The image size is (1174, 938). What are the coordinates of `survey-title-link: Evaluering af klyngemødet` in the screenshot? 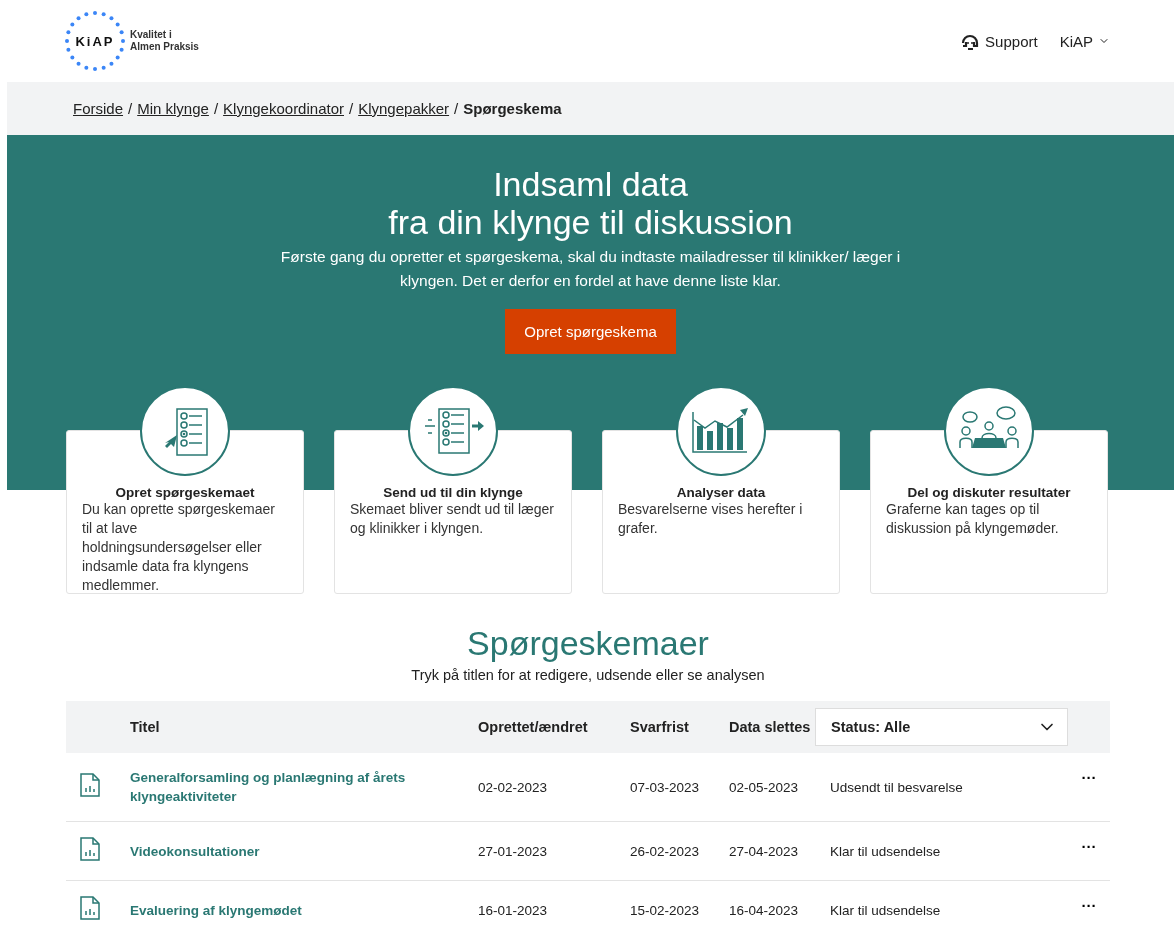 It's located at (304, 910).